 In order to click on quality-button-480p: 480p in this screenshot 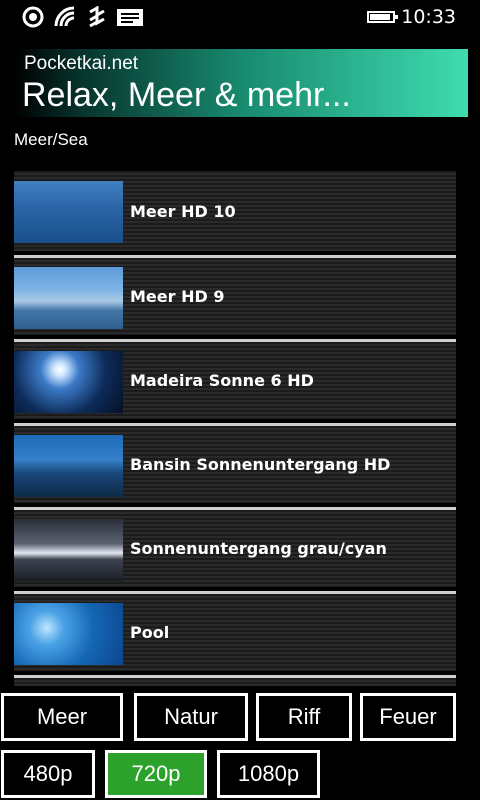, I will do `click(48, 774)`.